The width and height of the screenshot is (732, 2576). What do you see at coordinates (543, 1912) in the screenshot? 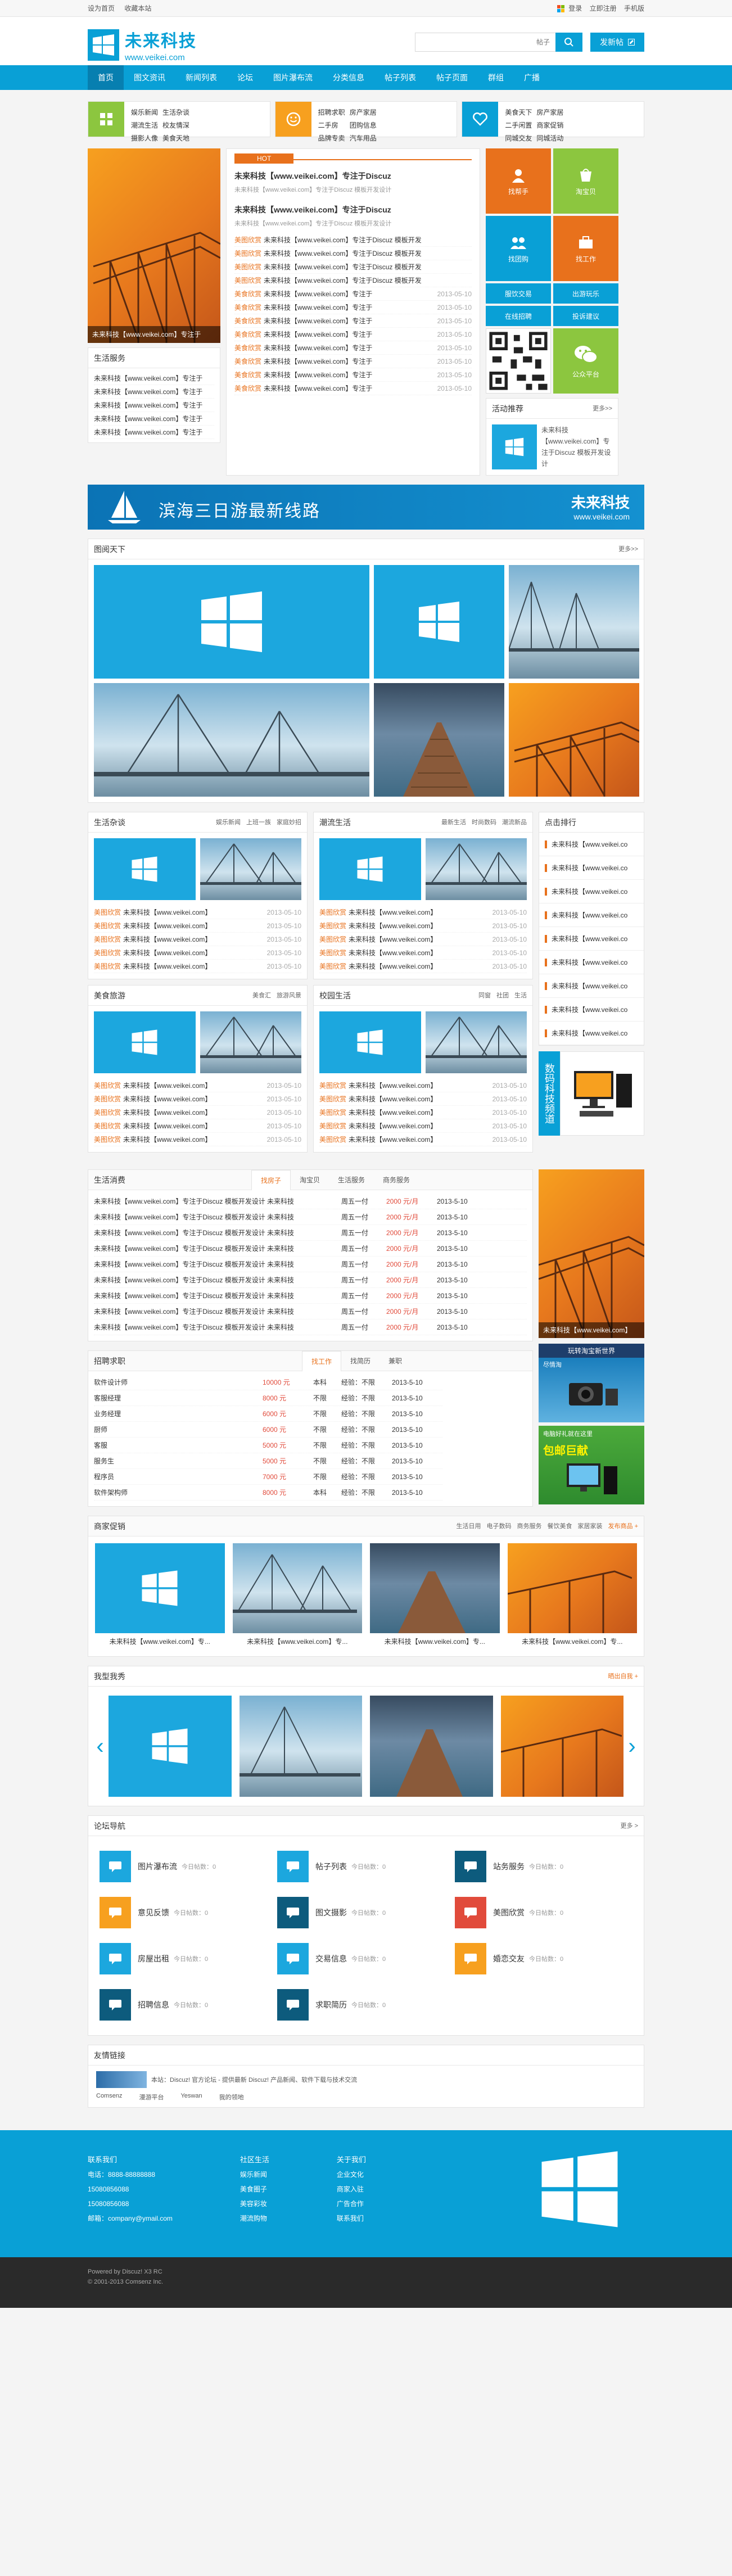
I see `forum-item: 美图欣赏 今日帖数：0` at bounding box center [543, 1912].